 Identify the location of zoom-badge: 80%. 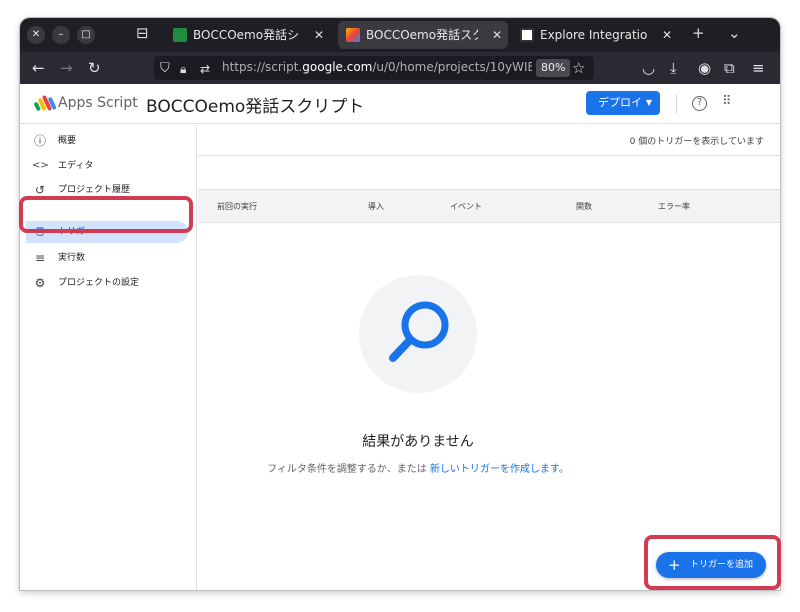
(553, 68).